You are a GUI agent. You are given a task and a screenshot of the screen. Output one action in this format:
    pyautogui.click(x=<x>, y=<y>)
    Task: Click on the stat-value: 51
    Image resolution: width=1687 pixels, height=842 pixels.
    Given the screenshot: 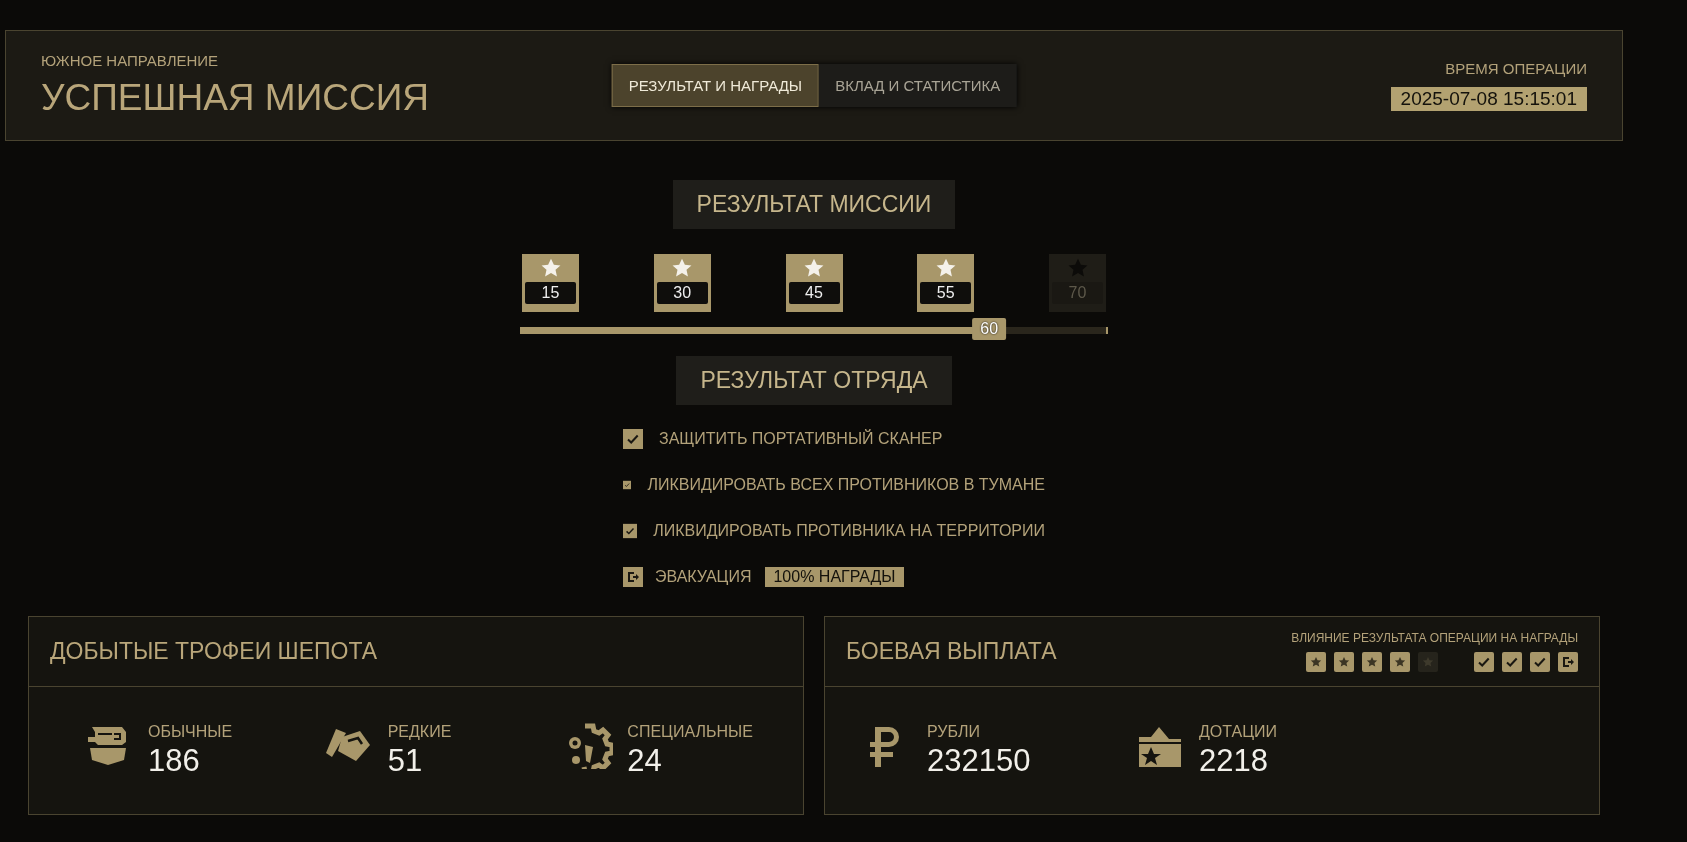 What is the action you would take?
    pyautogui.click(x=405, y=760)
    